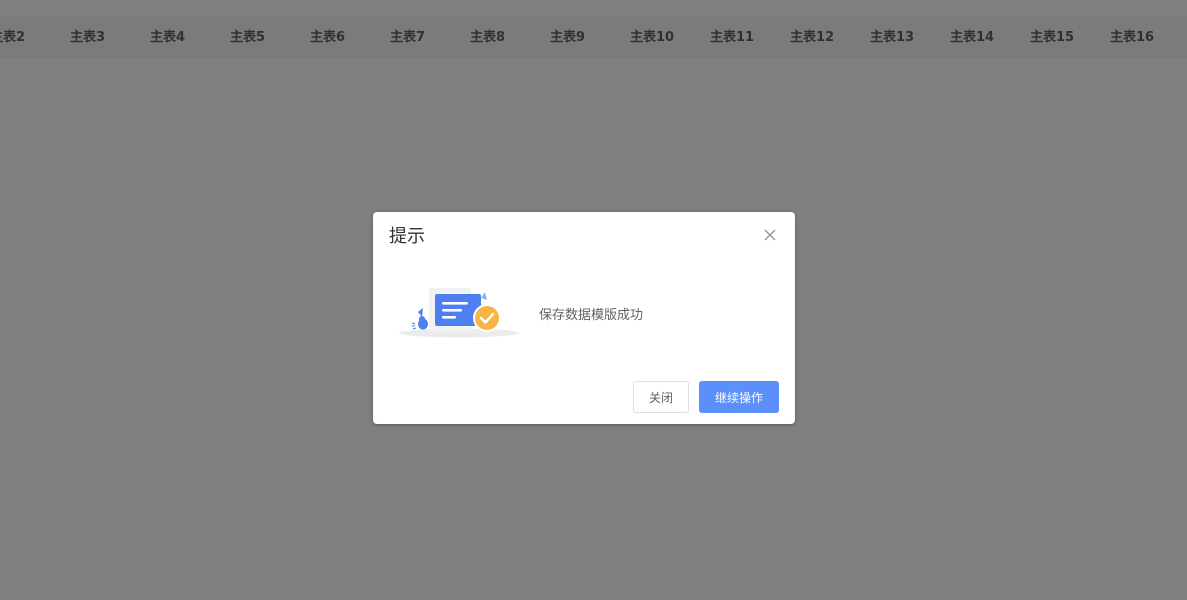  What do you see at coordinates (459, 313) in the screenshot?
I see `document-success-illustration` at bounding box center [459, 313].